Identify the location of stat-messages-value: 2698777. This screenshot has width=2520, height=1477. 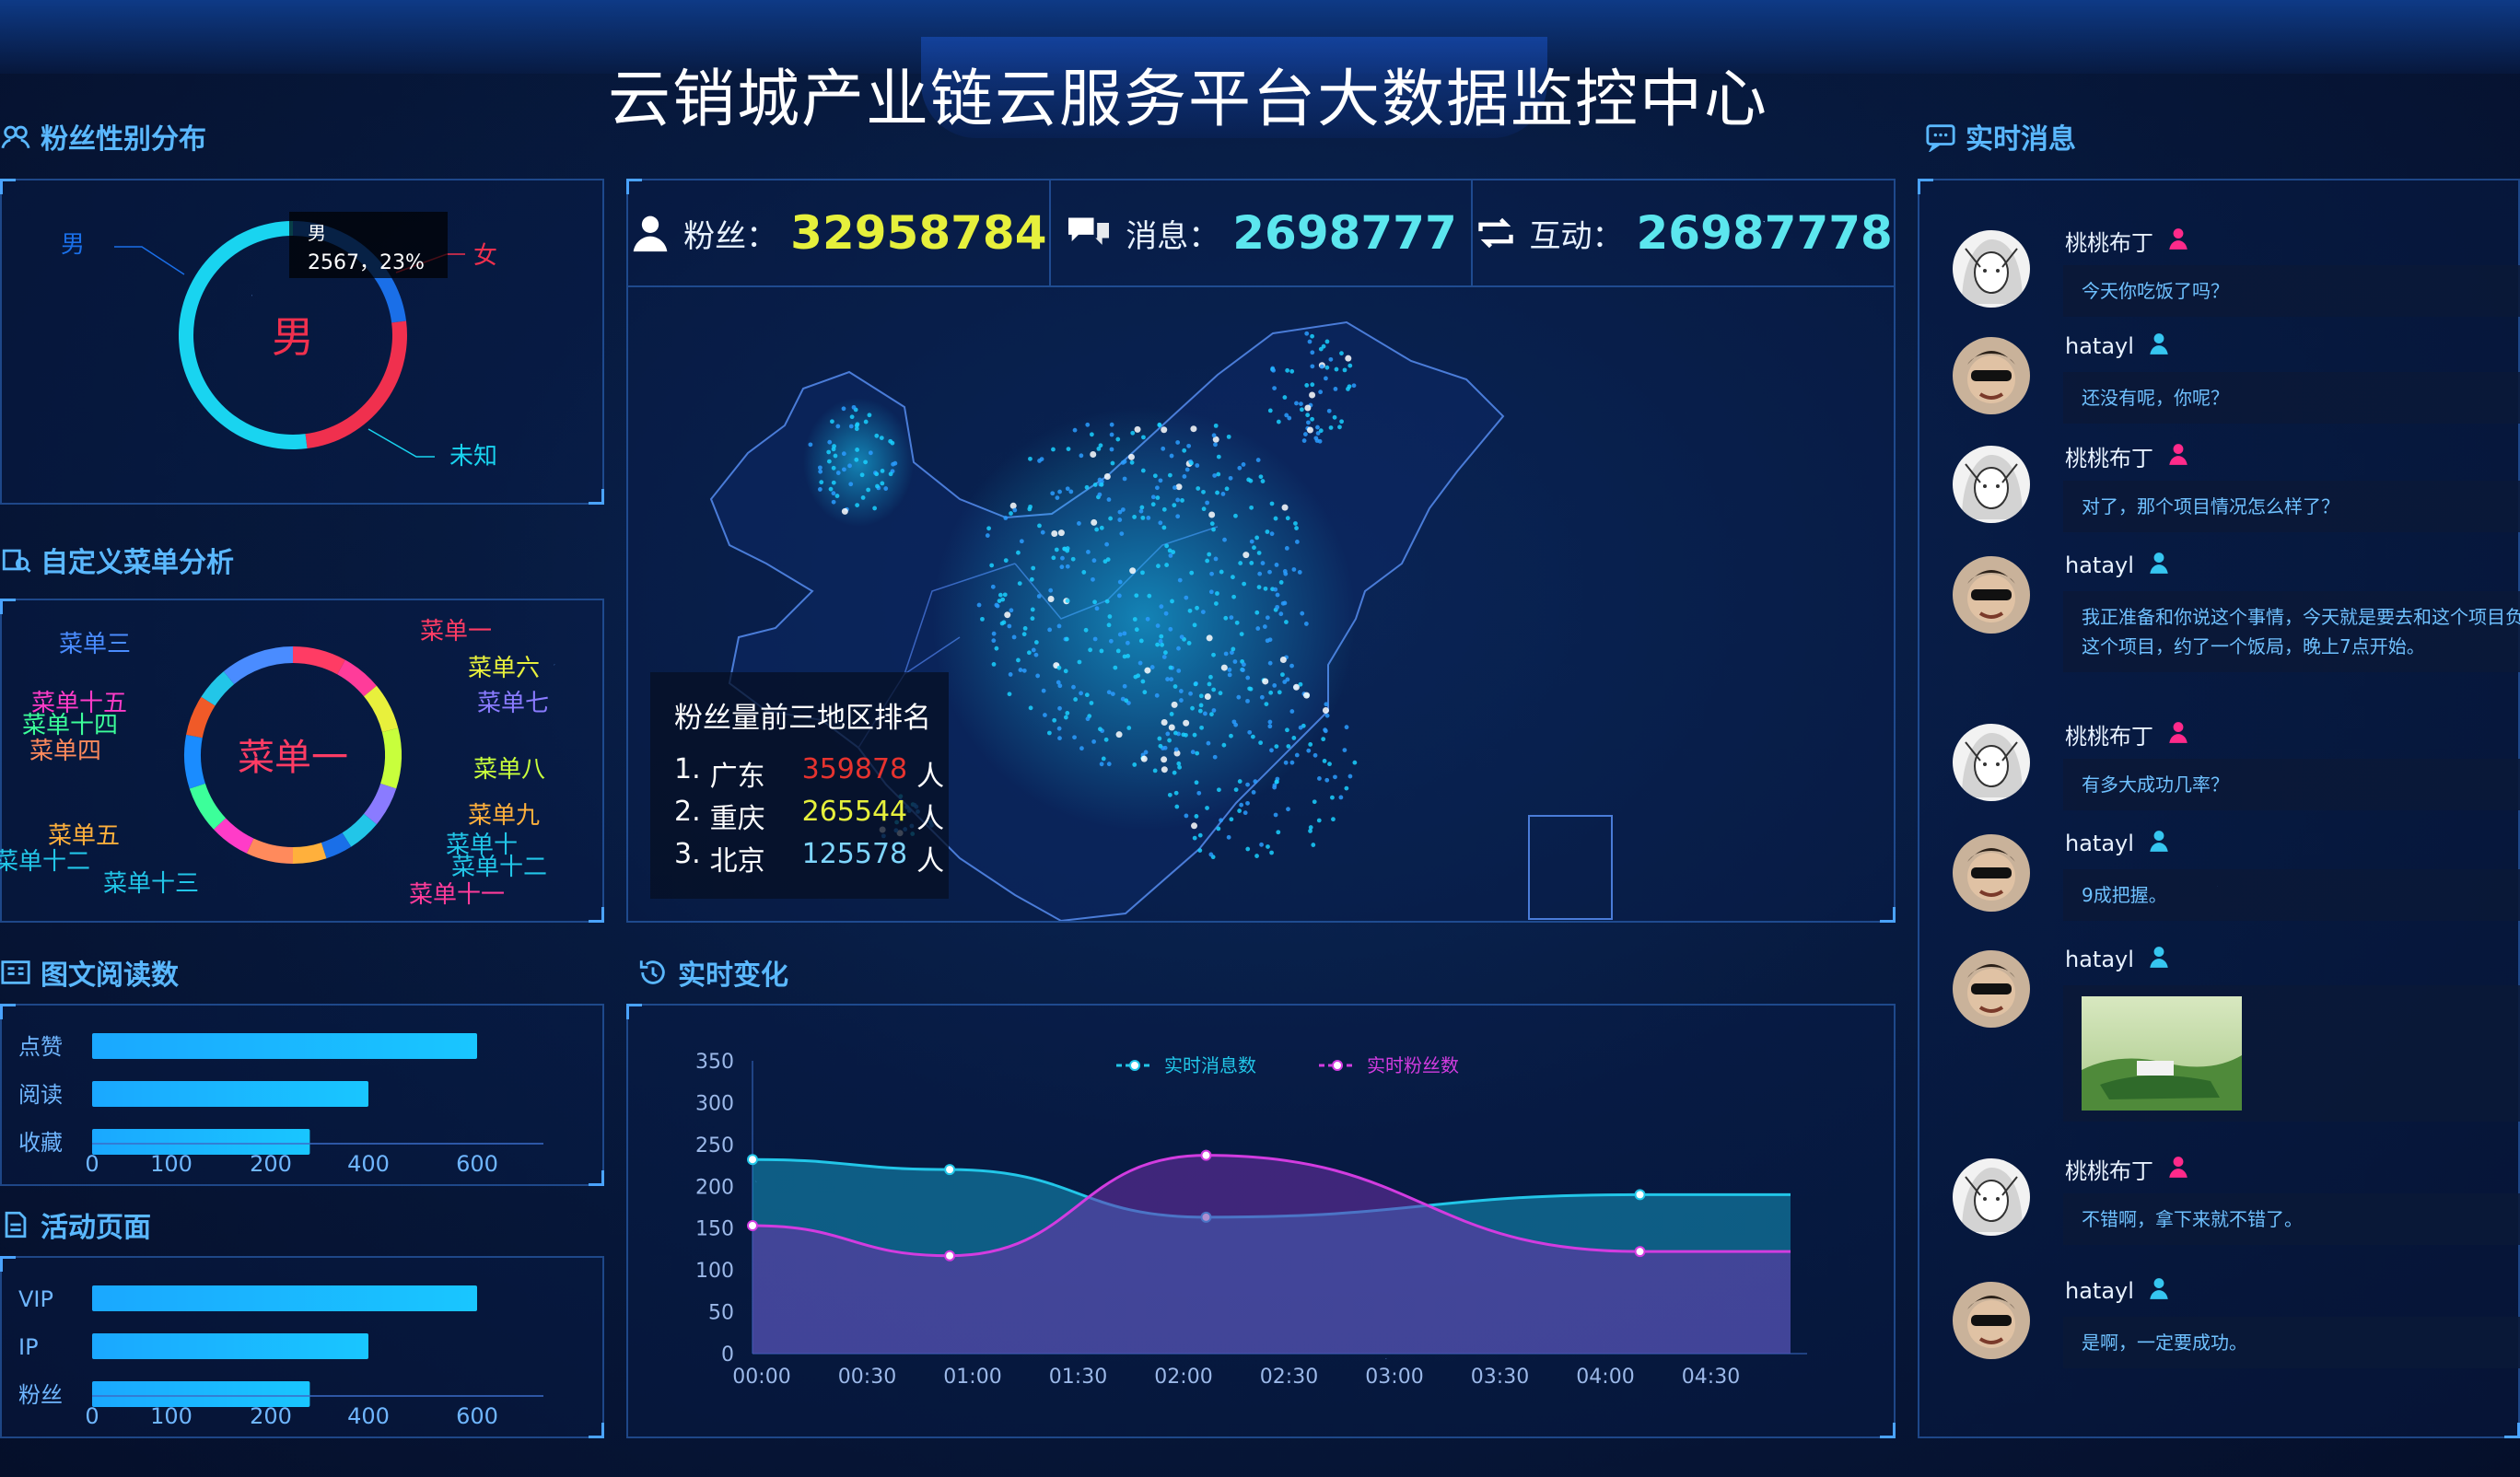
(1344, 233).